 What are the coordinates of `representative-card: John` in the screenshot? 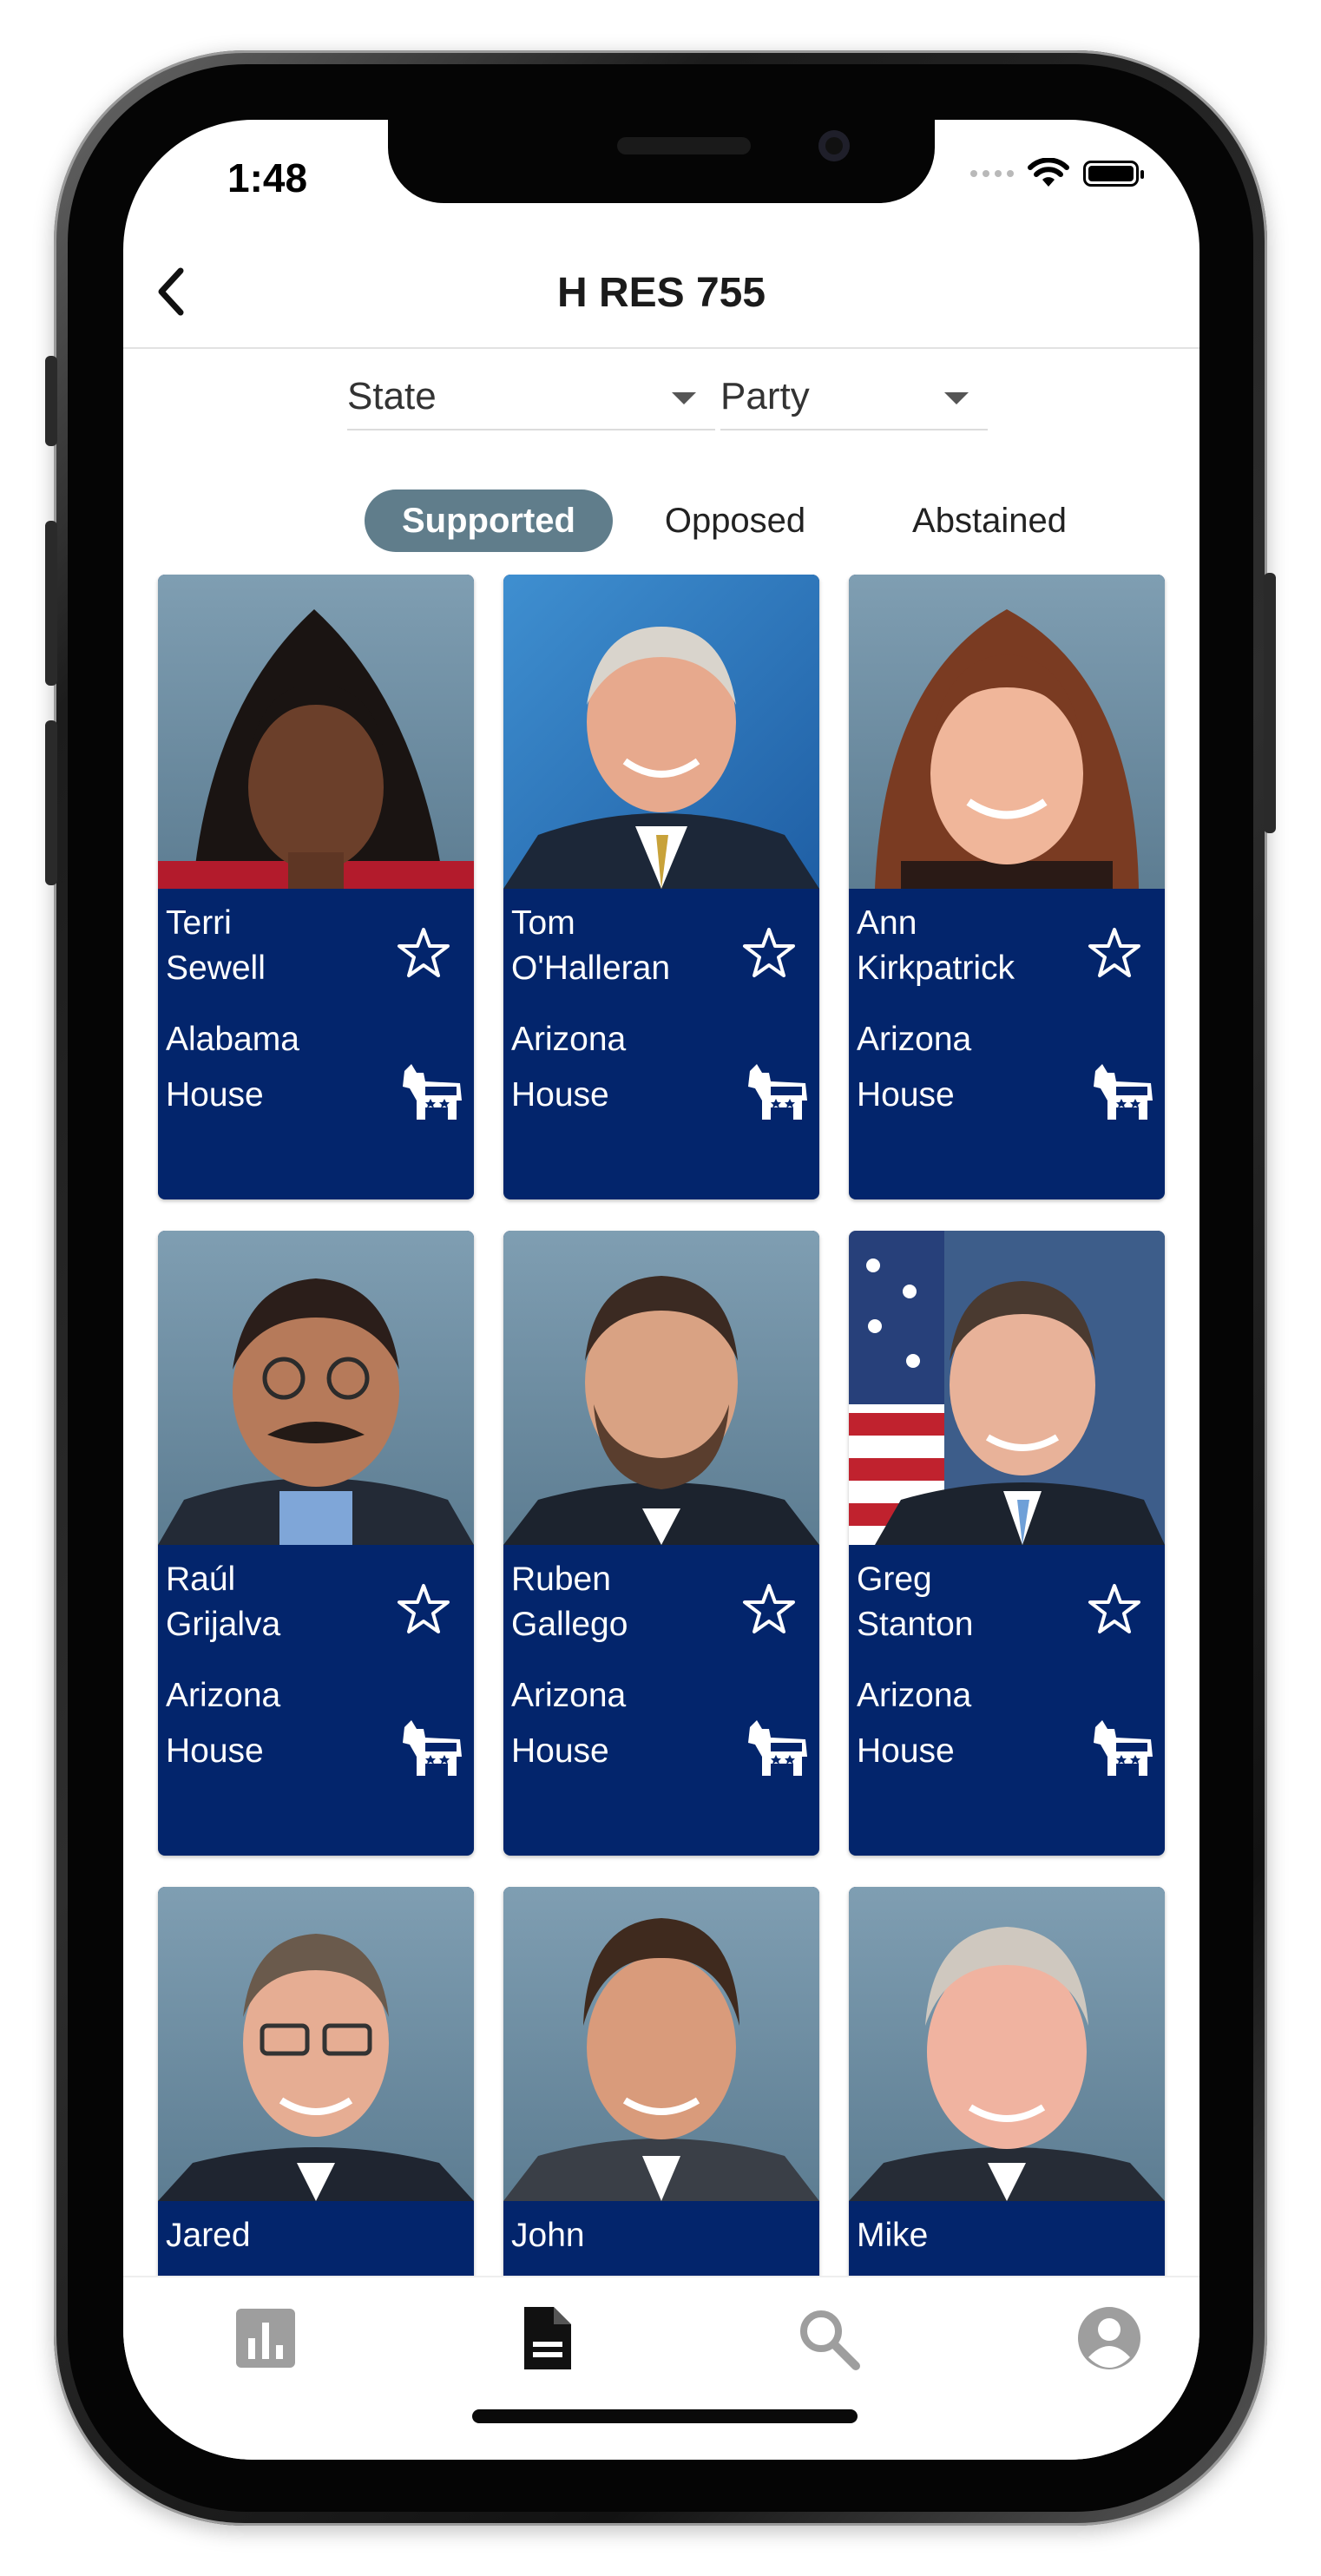 It's located at (661, 2081).